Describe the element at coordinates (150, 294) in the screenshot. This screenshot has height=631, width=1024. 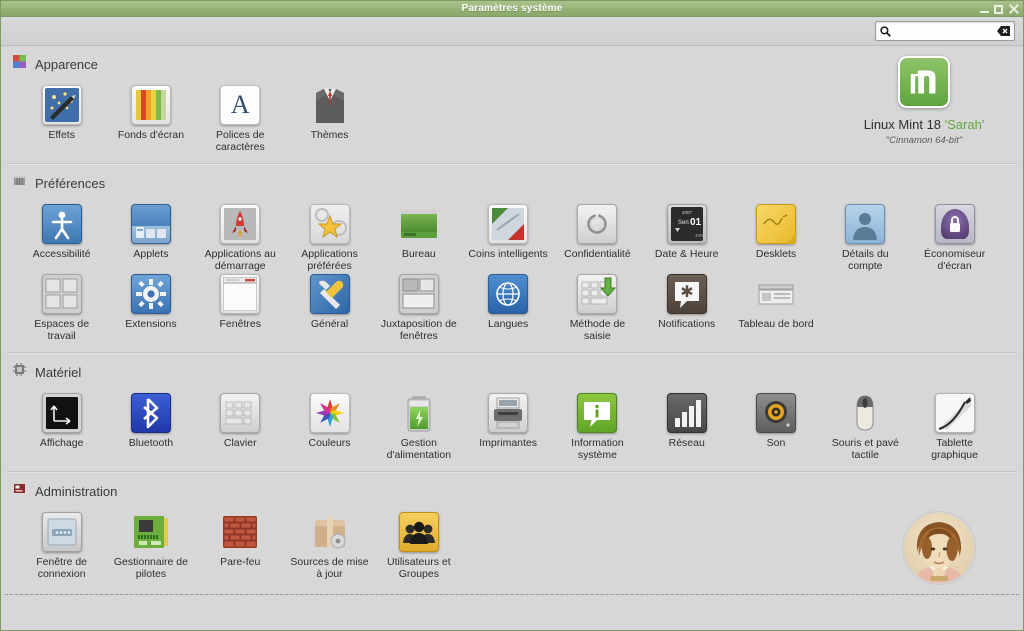
I see `extensions-gear-icon` at that location.